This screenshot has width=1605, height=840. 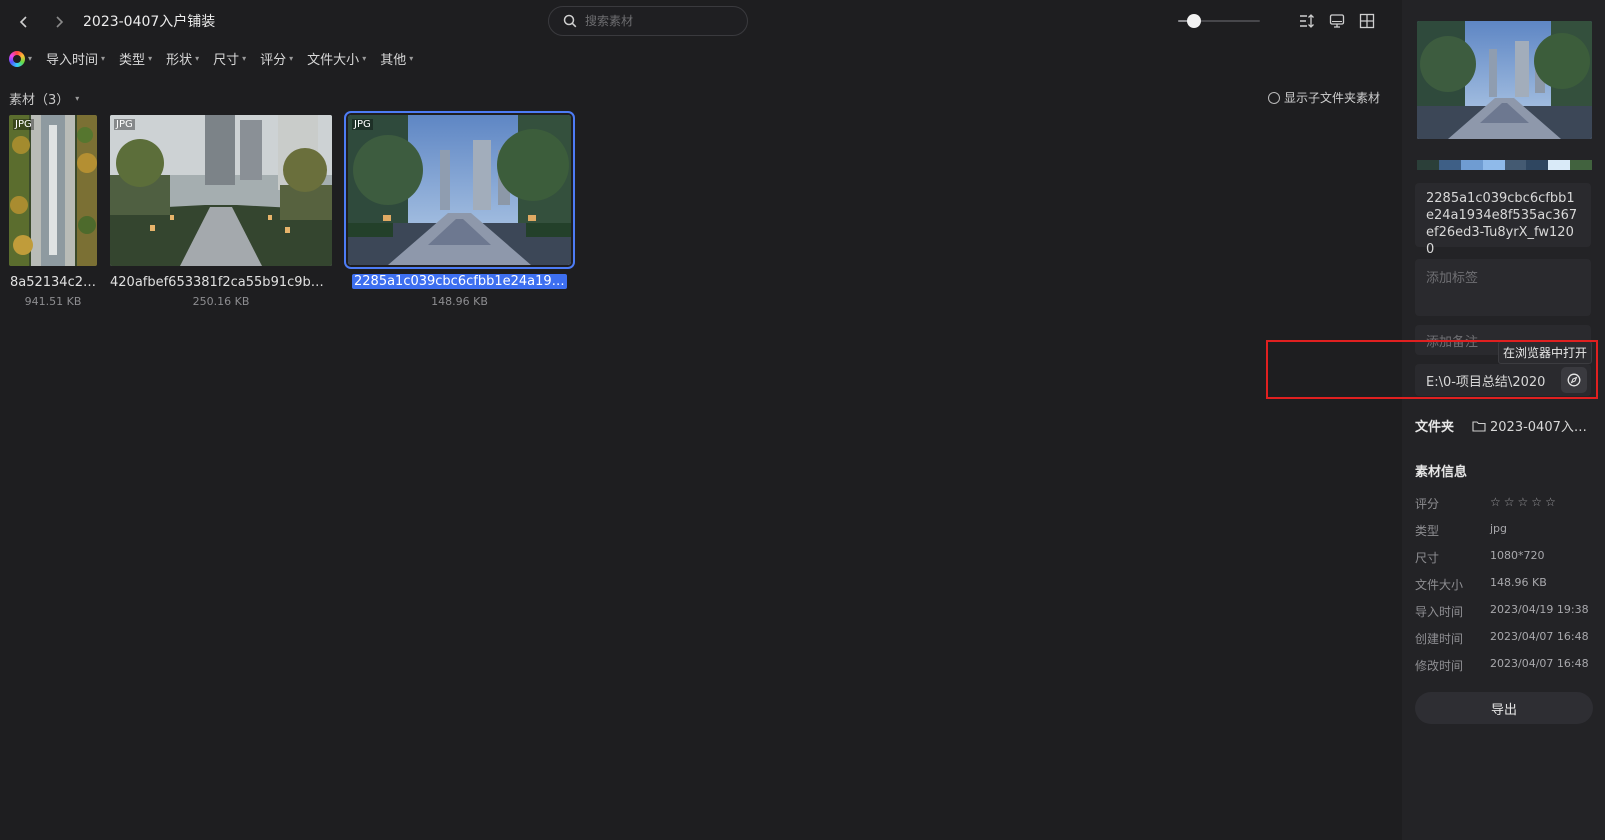 I want to click on open-in-browser-button, so click(x=1574, y=380).